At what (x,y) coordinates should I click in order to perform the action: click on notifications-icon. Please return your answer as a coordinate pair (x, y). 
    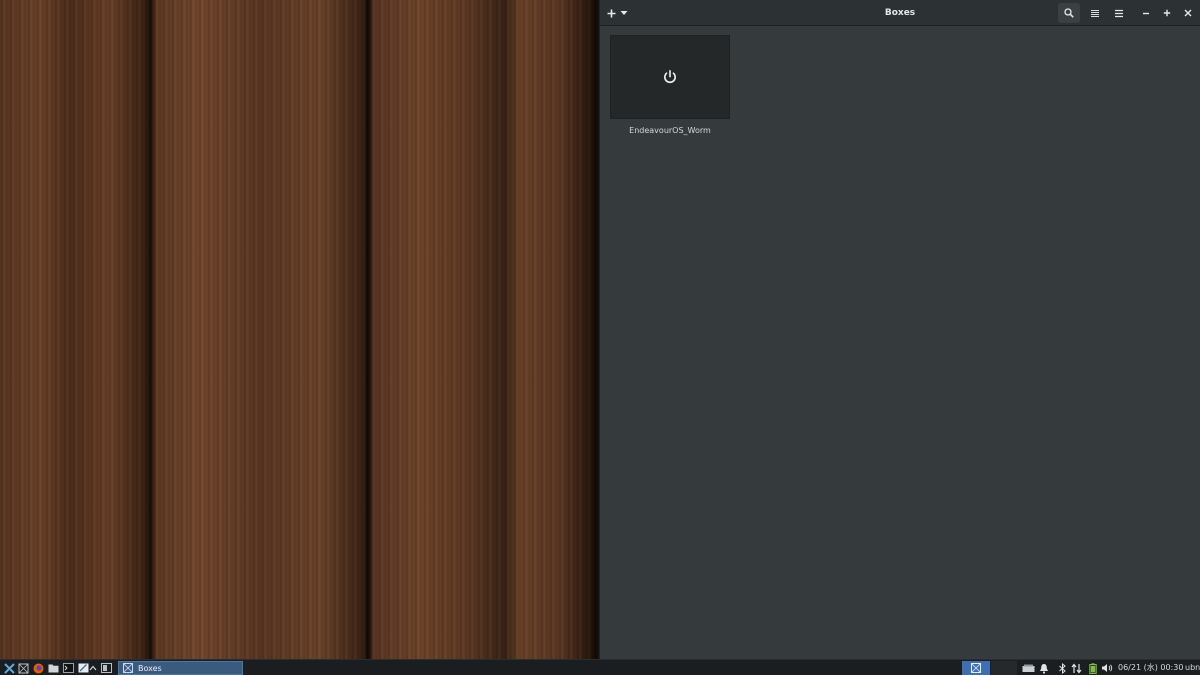
    Looking at the image, I should click on (1044, 668).